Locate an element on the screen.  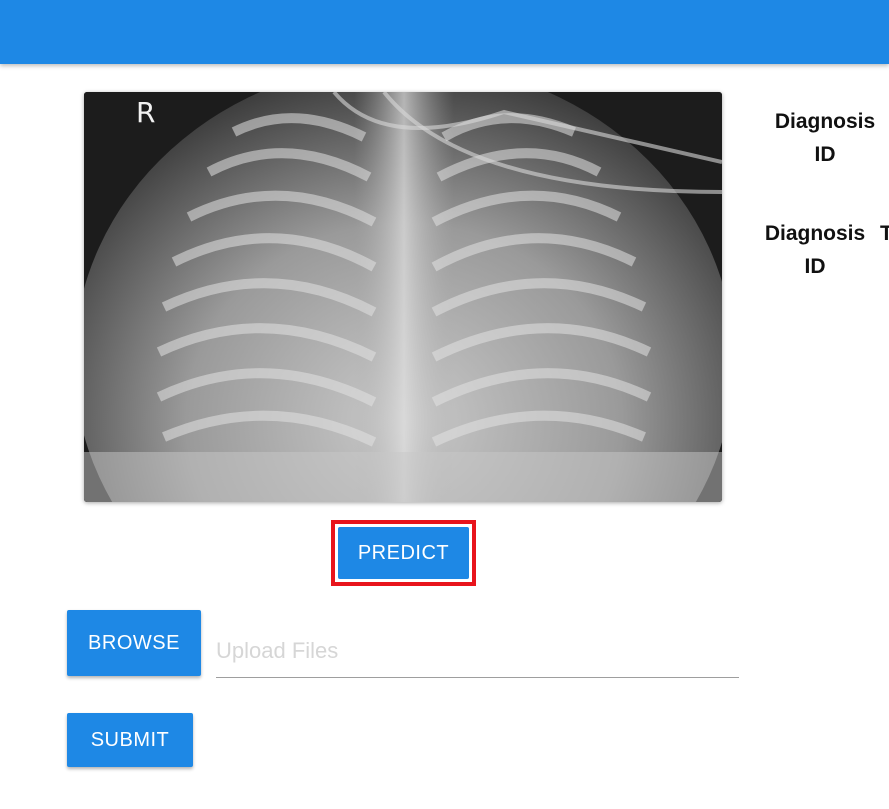
diagnosis-id-label-2: Diagnosis ID is located at coordinates (815, 250).